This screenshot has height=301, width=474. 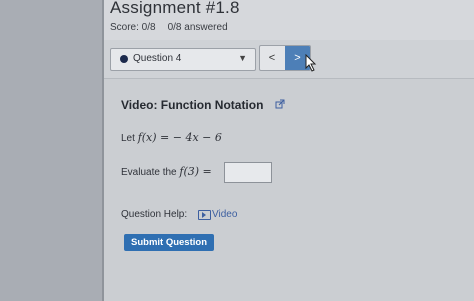 I want to click on evaluate-expression: f(3) =, so click(x=195, y=171).